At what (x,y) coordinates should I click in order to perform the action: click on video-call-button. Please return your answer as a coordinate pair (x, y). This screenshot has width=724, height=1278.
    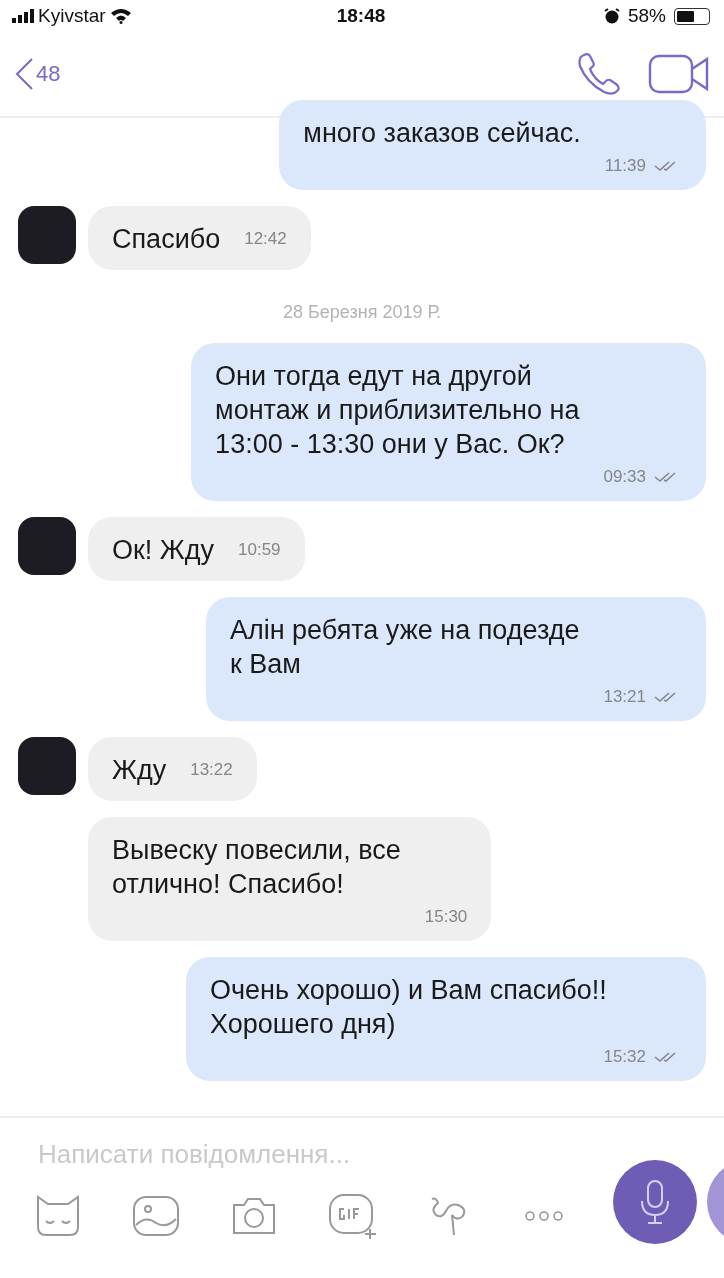
    Looking at the image, I should click on (679, 74).